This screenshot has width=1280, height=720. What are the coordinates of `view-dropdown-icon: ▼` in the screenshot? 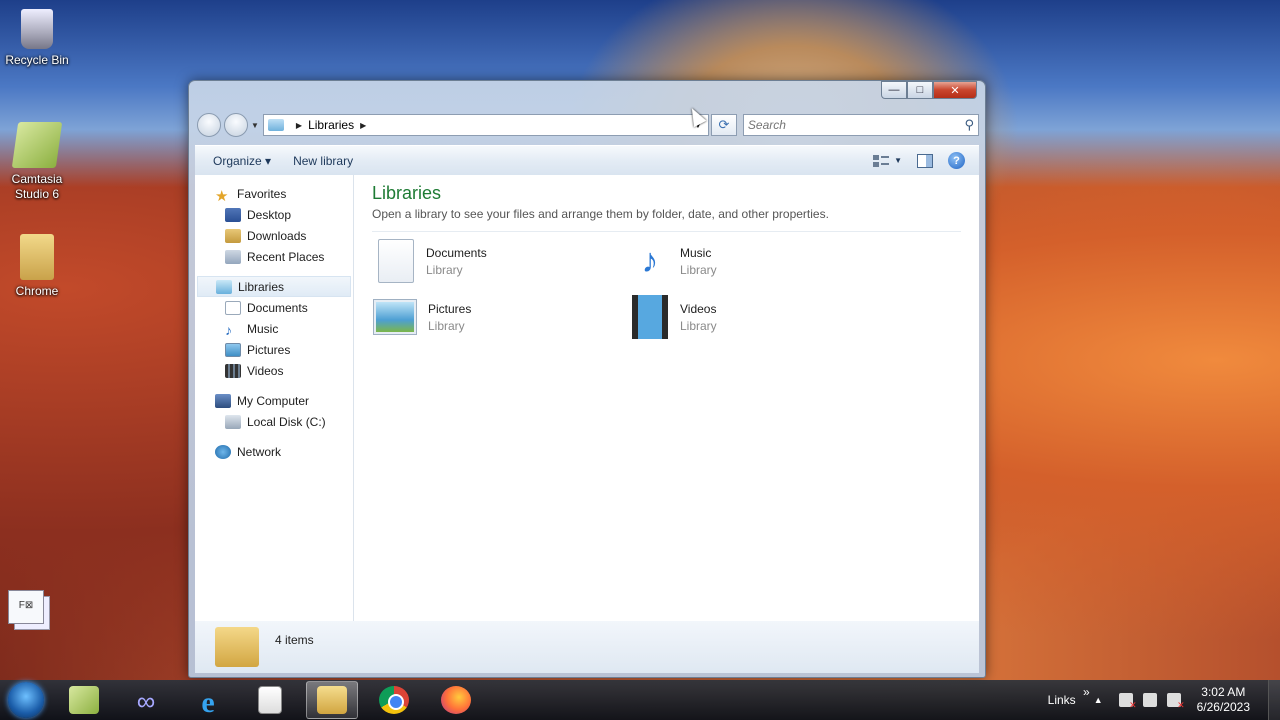 It's located at (898, 160).